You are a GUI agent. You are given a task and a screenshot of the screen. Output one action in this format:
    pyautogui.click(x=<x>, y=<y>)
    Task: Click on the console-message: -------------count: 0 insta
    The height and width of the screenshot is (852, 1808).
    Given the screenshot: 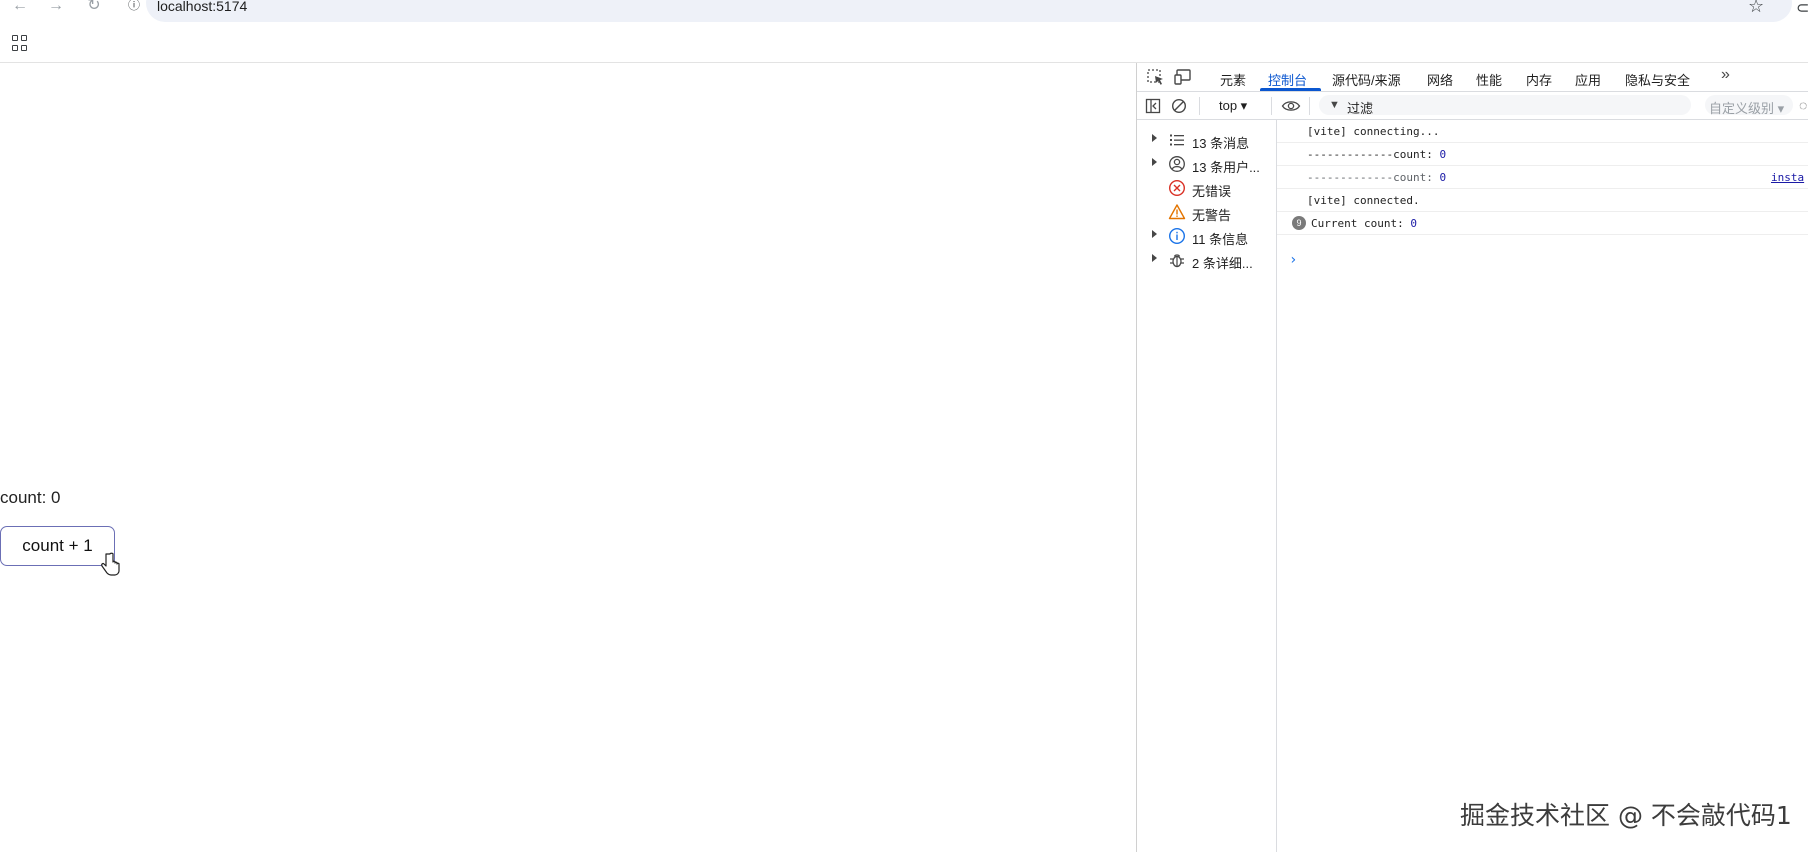 What is the action you would take?
    pyautogui.click(x=1542, y=177)
    